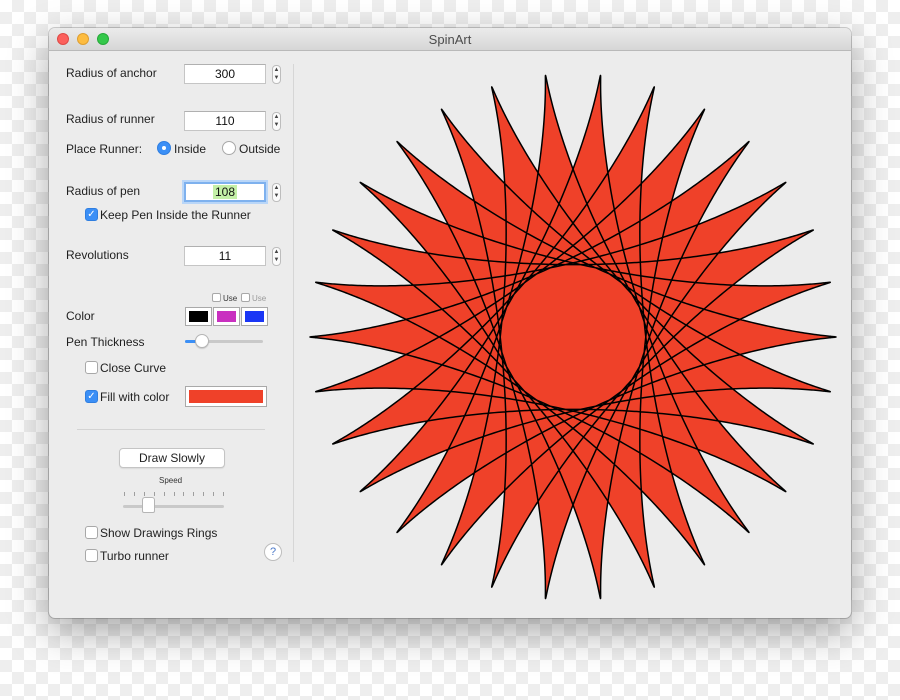 This screenshot has width=900, height=700. What do you see at coordinates (91, 532) in the screenshot?
I see `show-rings-checkbox` at bounding box center [91, 532].